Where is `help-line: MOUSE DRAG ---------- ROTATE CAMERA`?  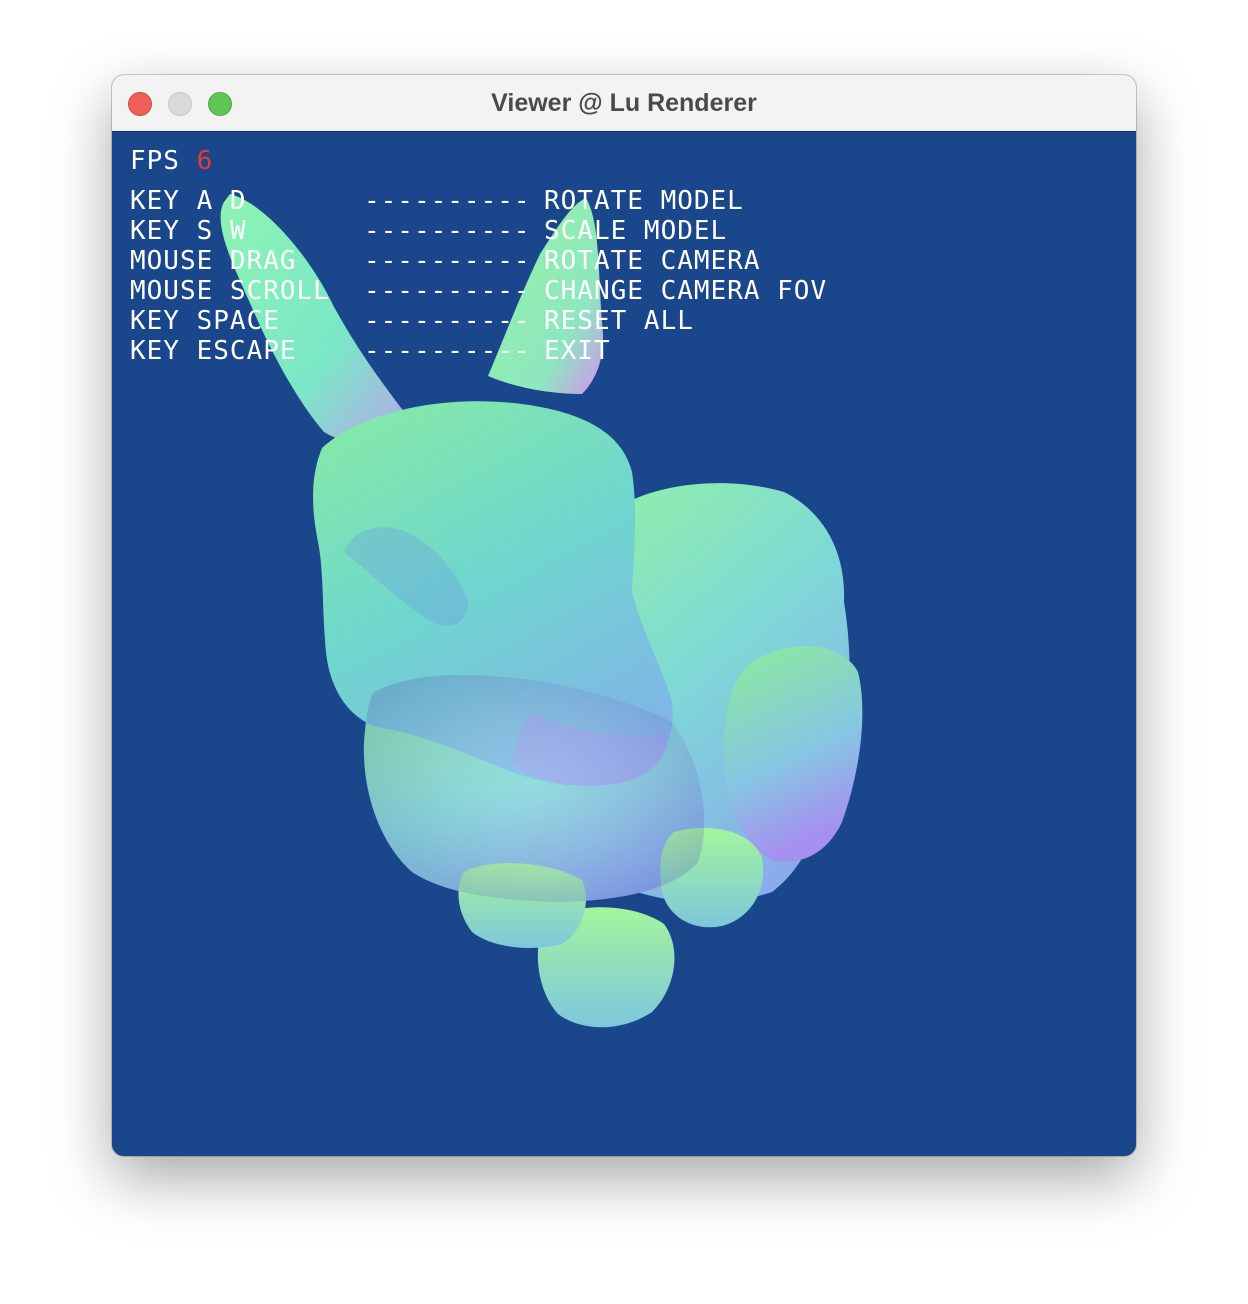 help-line: MOUSE DRAG ---------- ROTATE CAMERA is located at coordinates (445, 261).